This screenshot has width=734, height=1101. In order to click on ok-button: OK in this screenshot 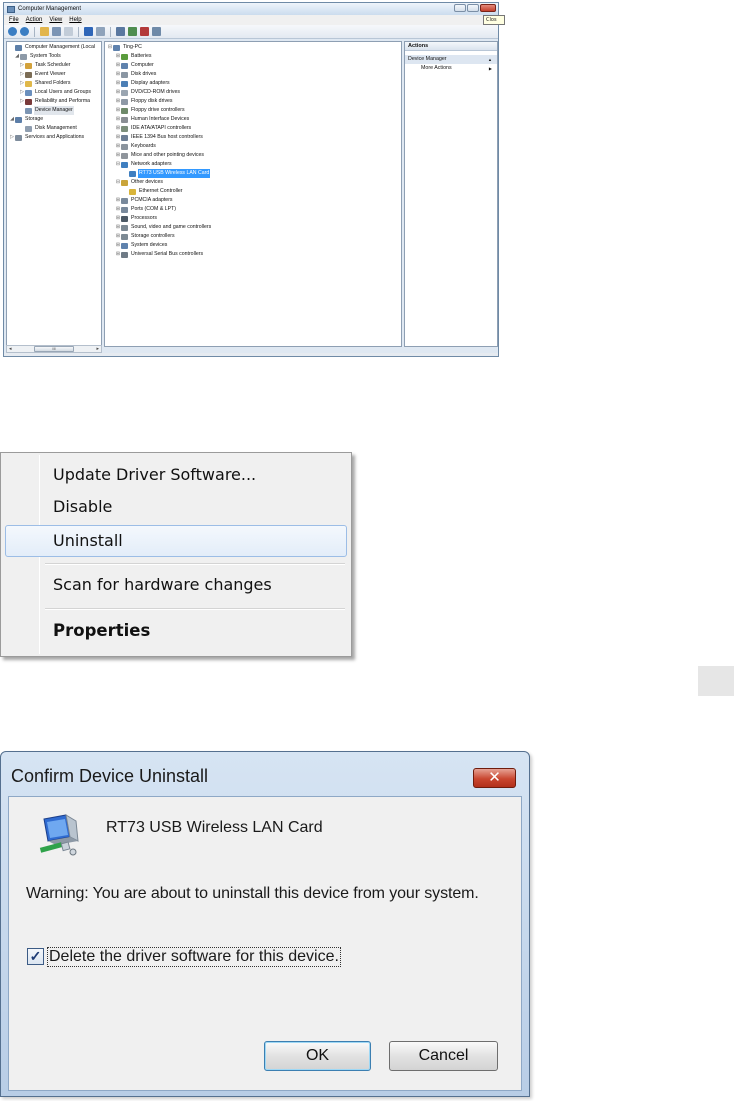, I will do `click(317, 1056)`.